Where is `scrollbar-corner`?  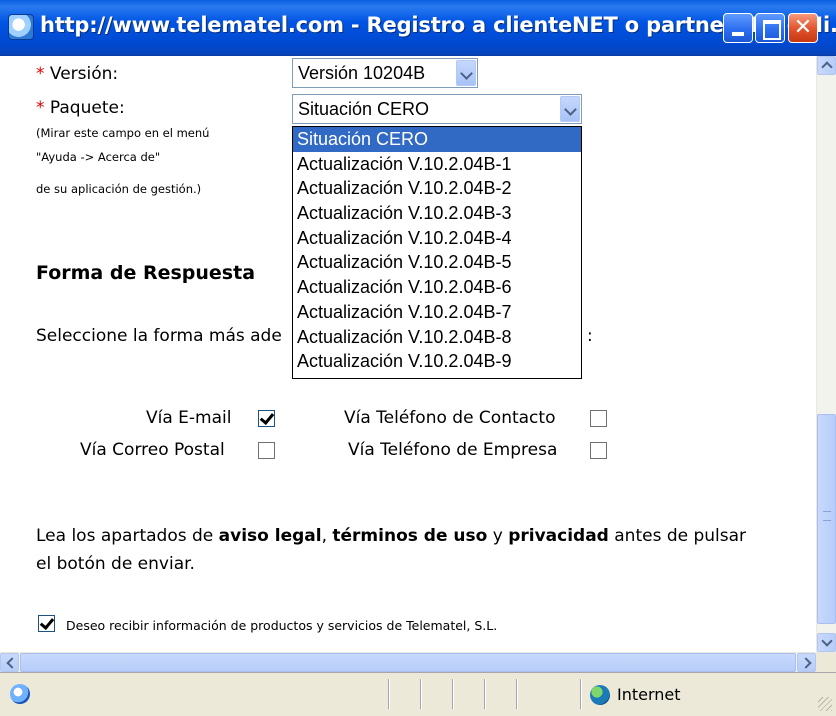
scrollbar-corner is located at coordinates (826, 663).